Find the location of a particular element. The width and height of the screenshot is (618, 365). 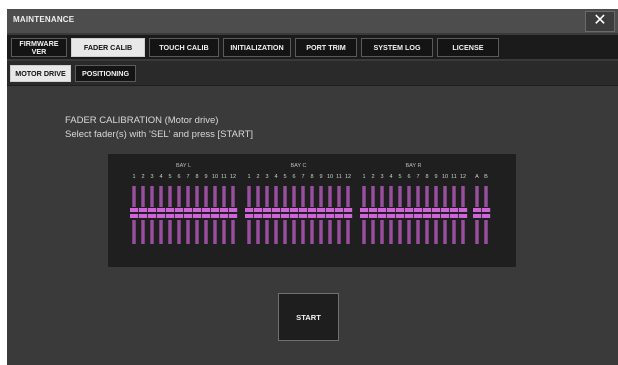

close-icon: ✕ is located at coordinates (600, 20).